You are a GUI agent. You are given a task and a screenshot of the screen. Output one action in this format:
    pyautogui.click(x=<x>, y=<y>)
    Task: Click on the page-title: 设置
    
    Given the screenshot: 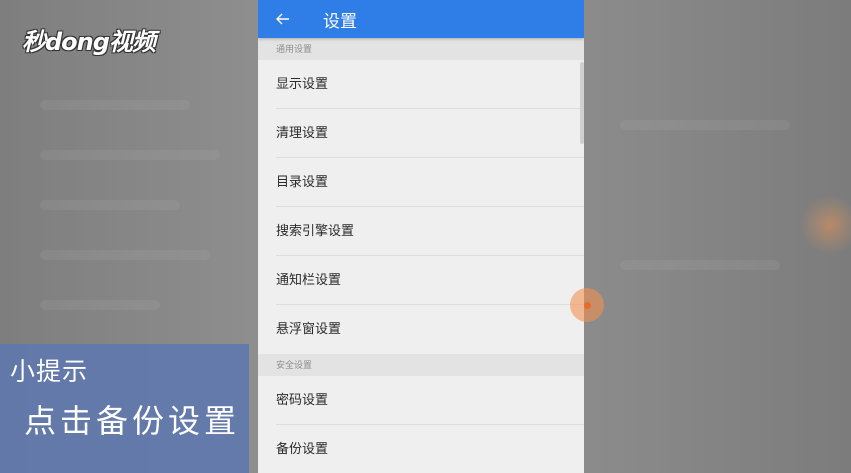 What is the action you would take?
    pyautogui.click(x=340, y=21)
    